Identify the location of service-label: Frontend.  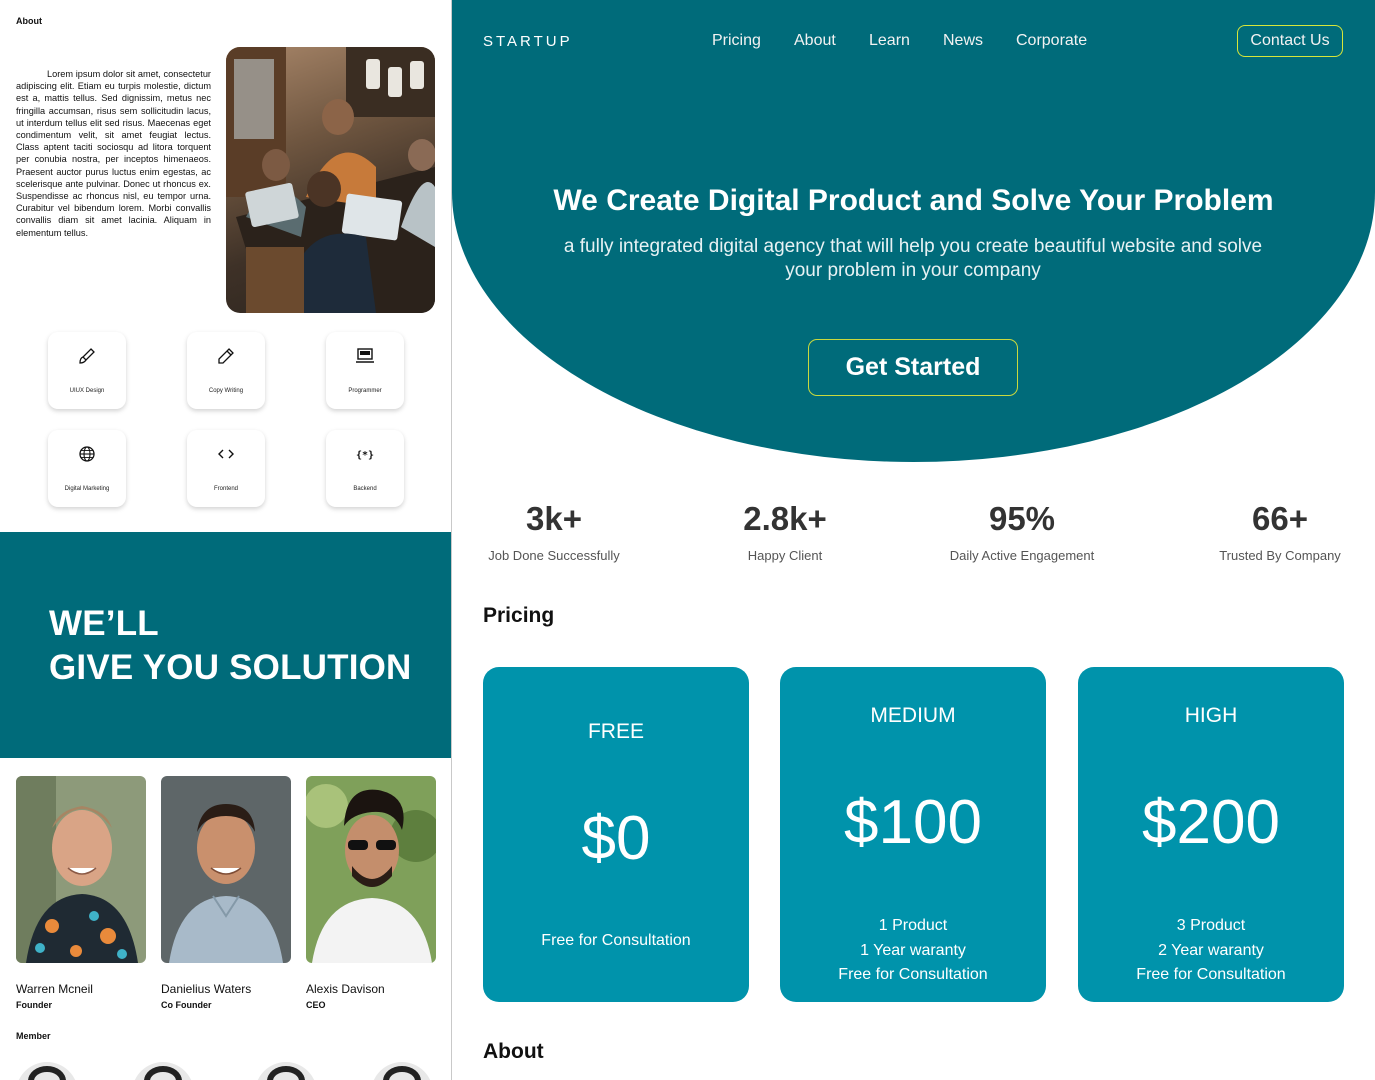
(225, 489).